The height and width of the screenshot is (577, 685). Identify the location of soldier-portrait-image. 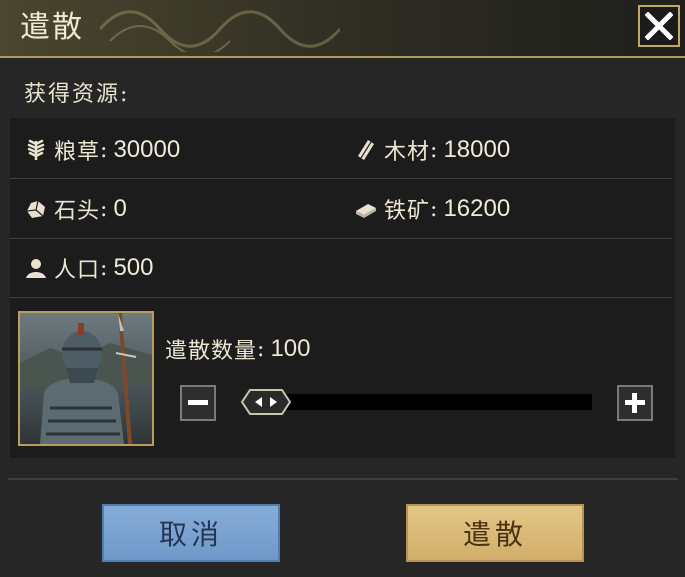
(86, 378).